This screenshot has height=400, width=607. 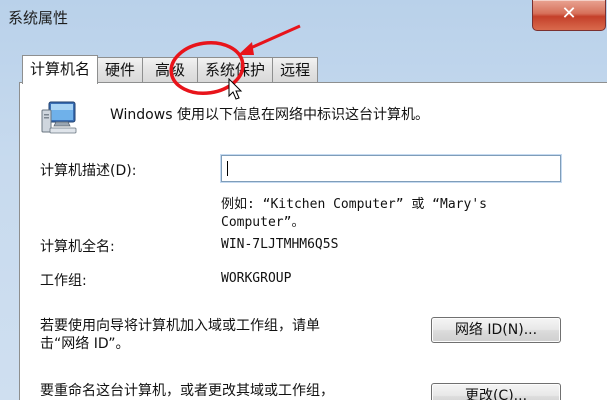 I want to click on close-button: ✕, so click(x=569, y=15).